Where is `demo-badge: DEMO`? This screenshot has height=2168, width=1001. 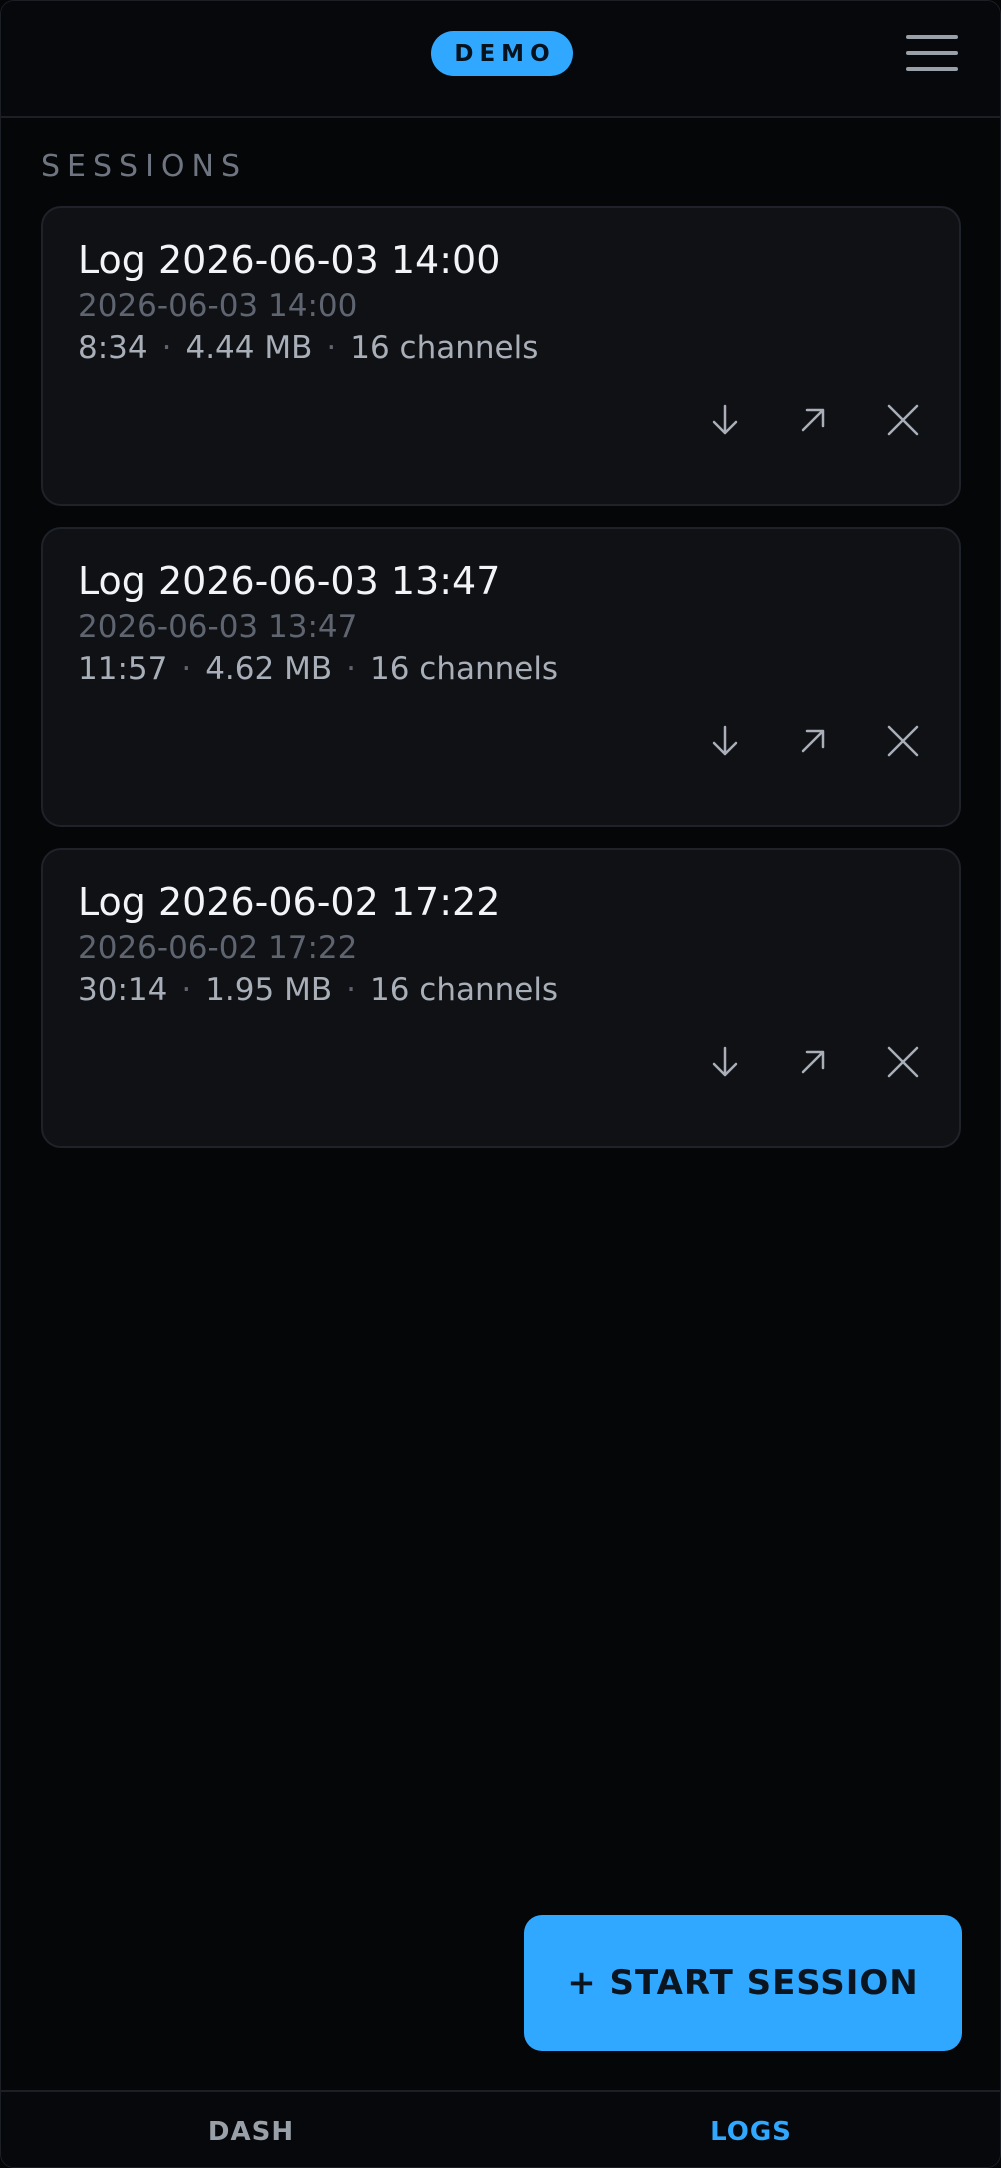 demo-badge: DEMO is located at coordinates (502, 53).